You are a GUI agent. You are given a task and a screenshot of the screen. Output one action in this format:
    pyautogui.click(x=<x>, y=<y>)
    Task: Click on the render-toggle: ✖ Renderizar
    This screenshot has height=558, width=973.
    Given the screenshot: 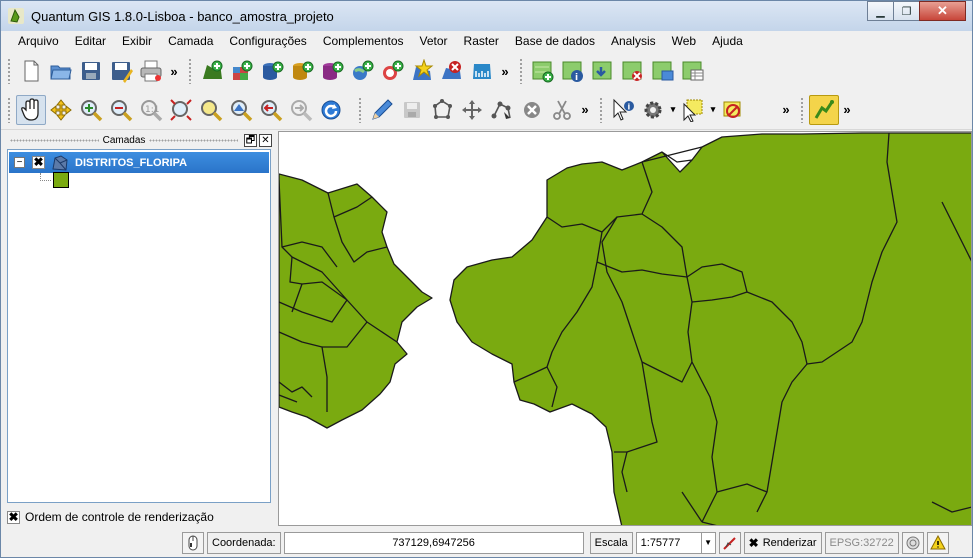 What is the action you would take?
    pyautogui.click(x=782, y=542)
    